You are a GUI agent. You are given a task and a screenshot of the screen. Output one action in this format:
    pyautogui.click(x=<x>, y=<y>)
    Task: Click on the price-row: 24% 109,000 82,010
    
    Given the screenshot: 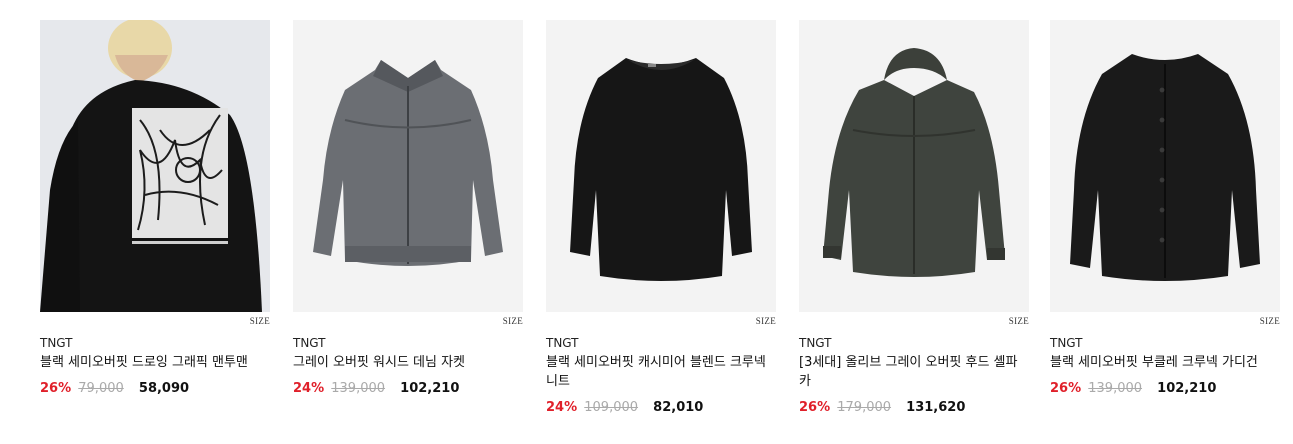 What is the action you would take?
    pyautogui.click(x=624, y=407)
    